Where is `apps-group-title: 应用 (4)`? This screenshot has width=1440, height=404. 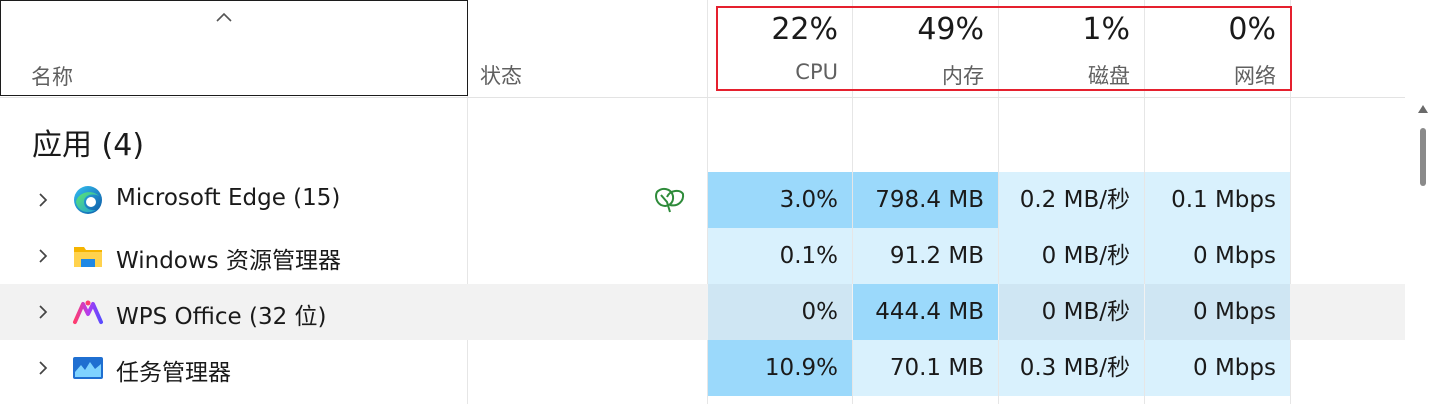 apps-group-title: 应用 (4) is located at coordinates (88, 145).